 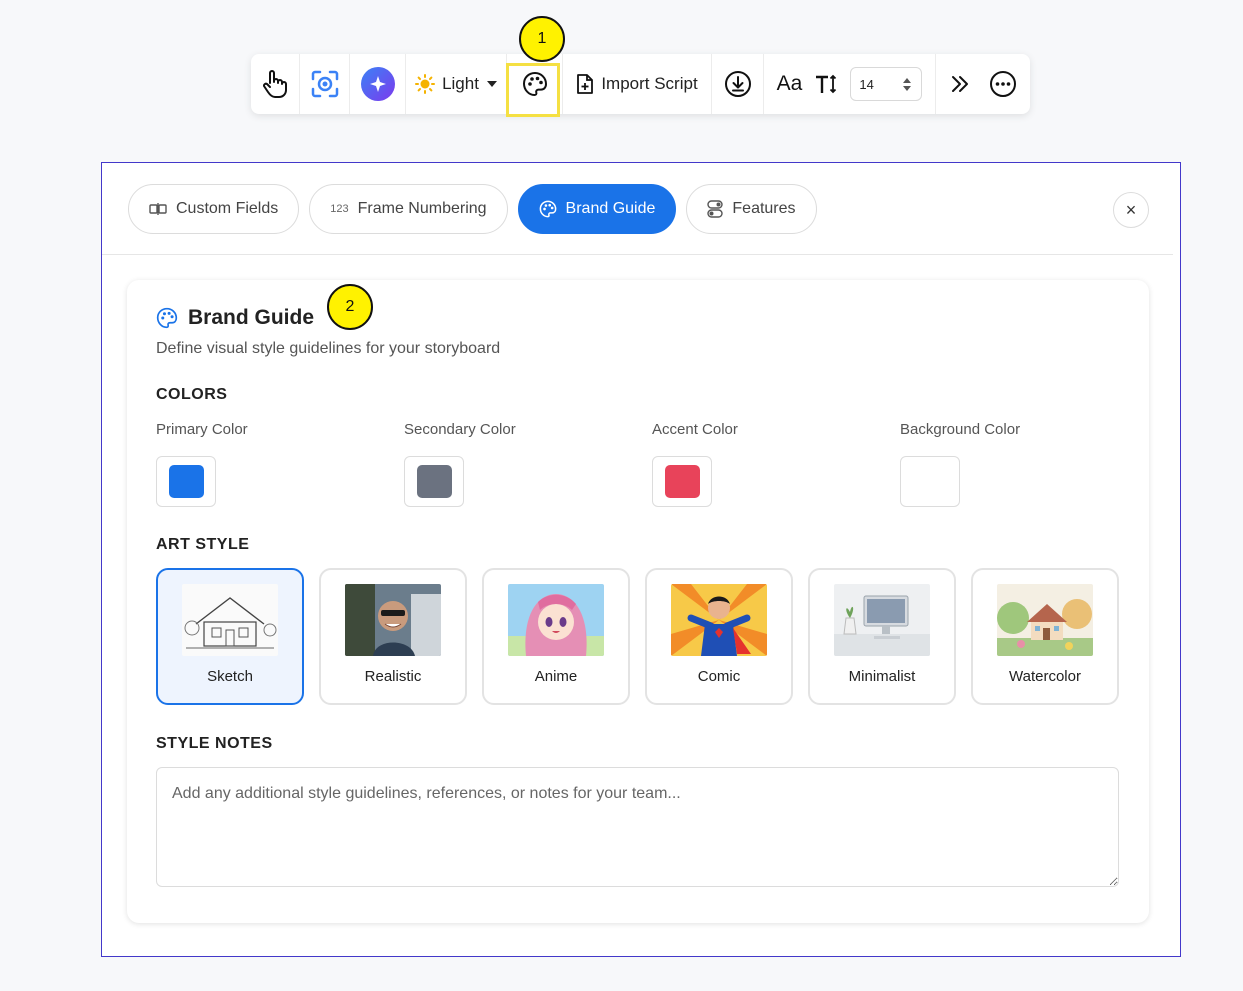 I want to click on sketch-house-image, so click(x=230, y=620).